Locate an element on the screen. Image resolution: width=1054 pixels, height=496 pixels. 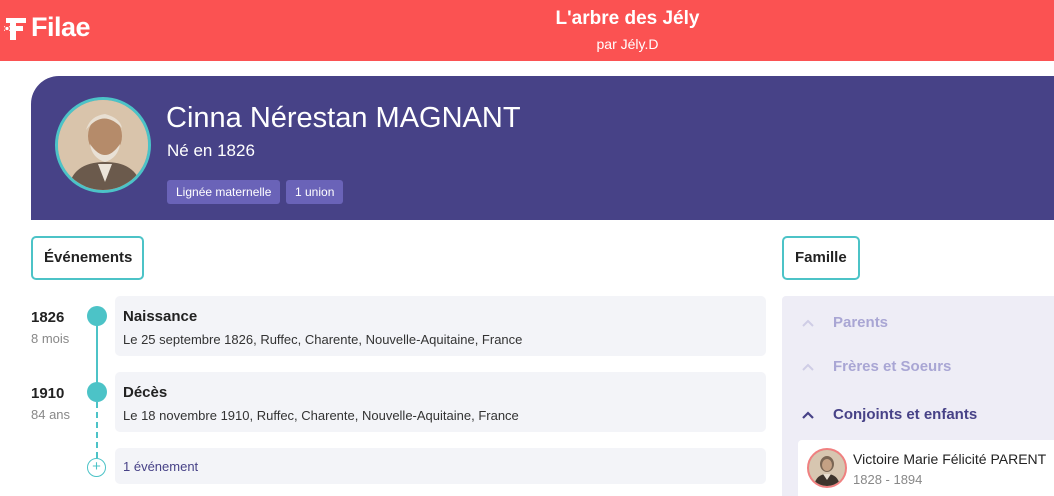
union-count-badge: 1 union is located at coordinates (315, 192).